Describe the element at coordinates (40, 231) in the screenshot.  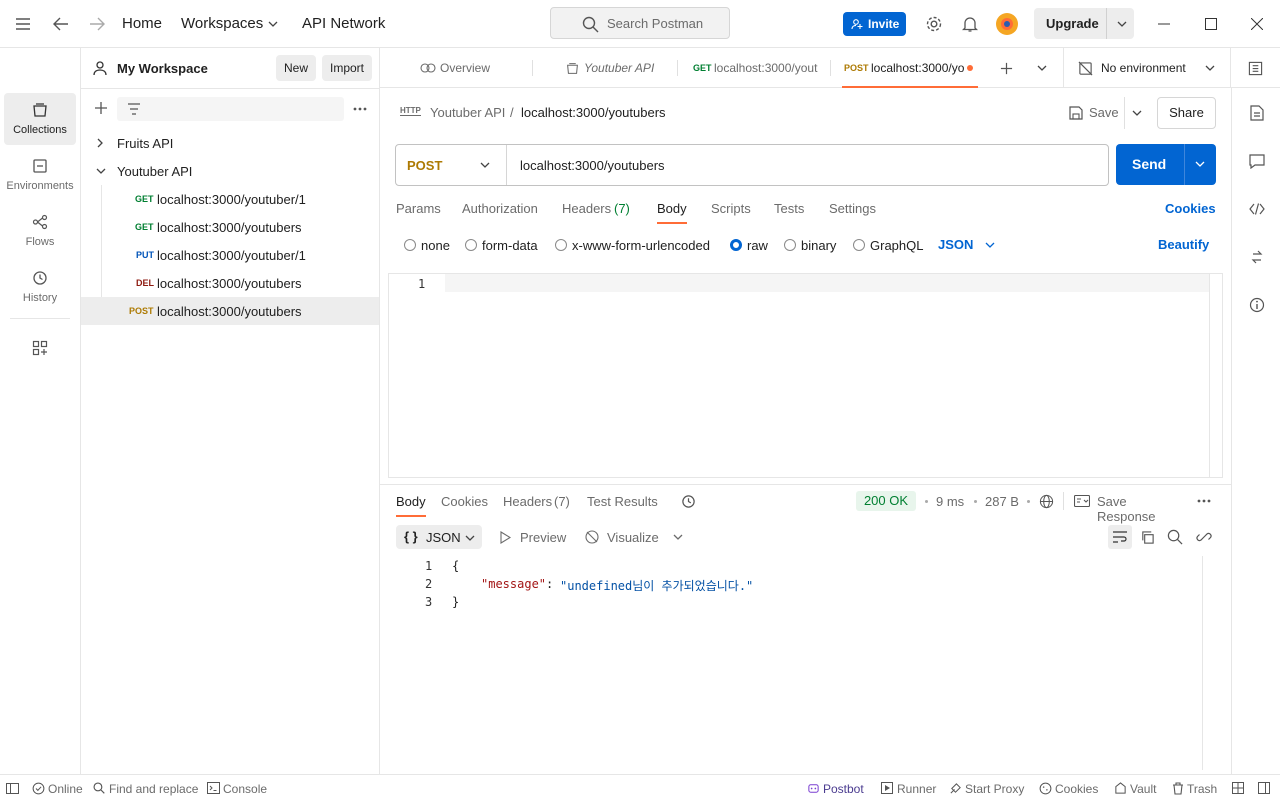
I see `rail-item-flows: Flows` at that location.